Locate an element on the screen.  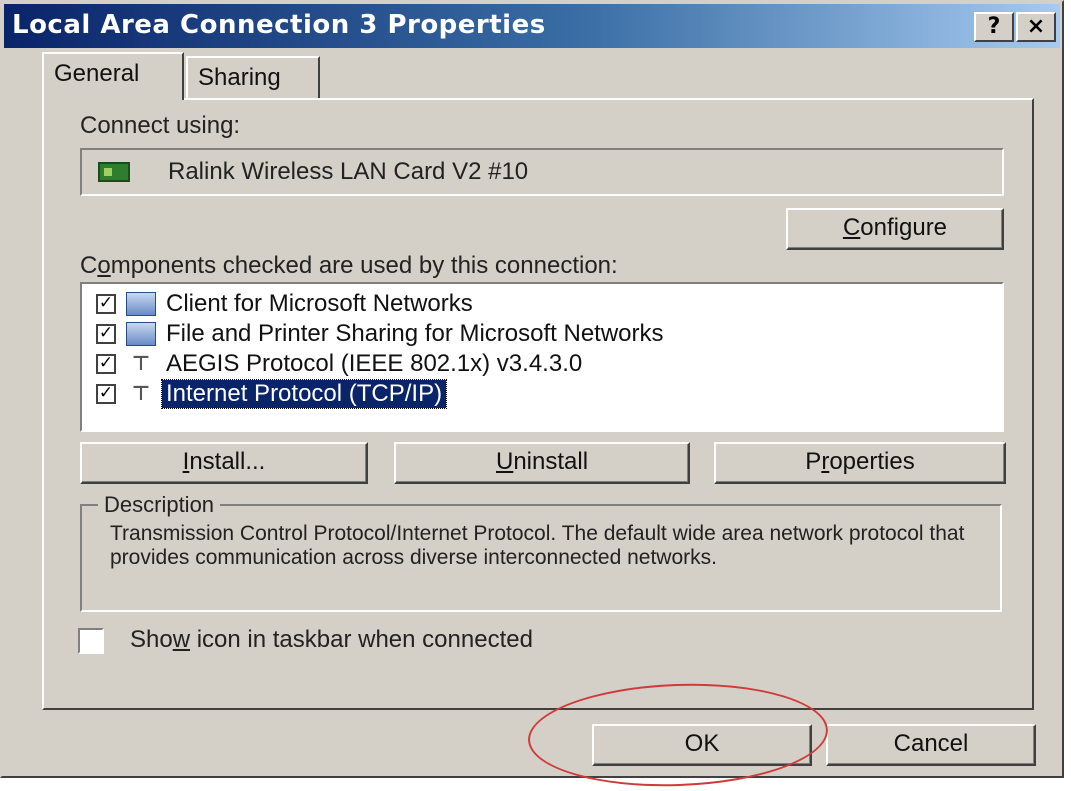
window-title: Local Area Connection 3 Properties is located at coordinates (279, 25).